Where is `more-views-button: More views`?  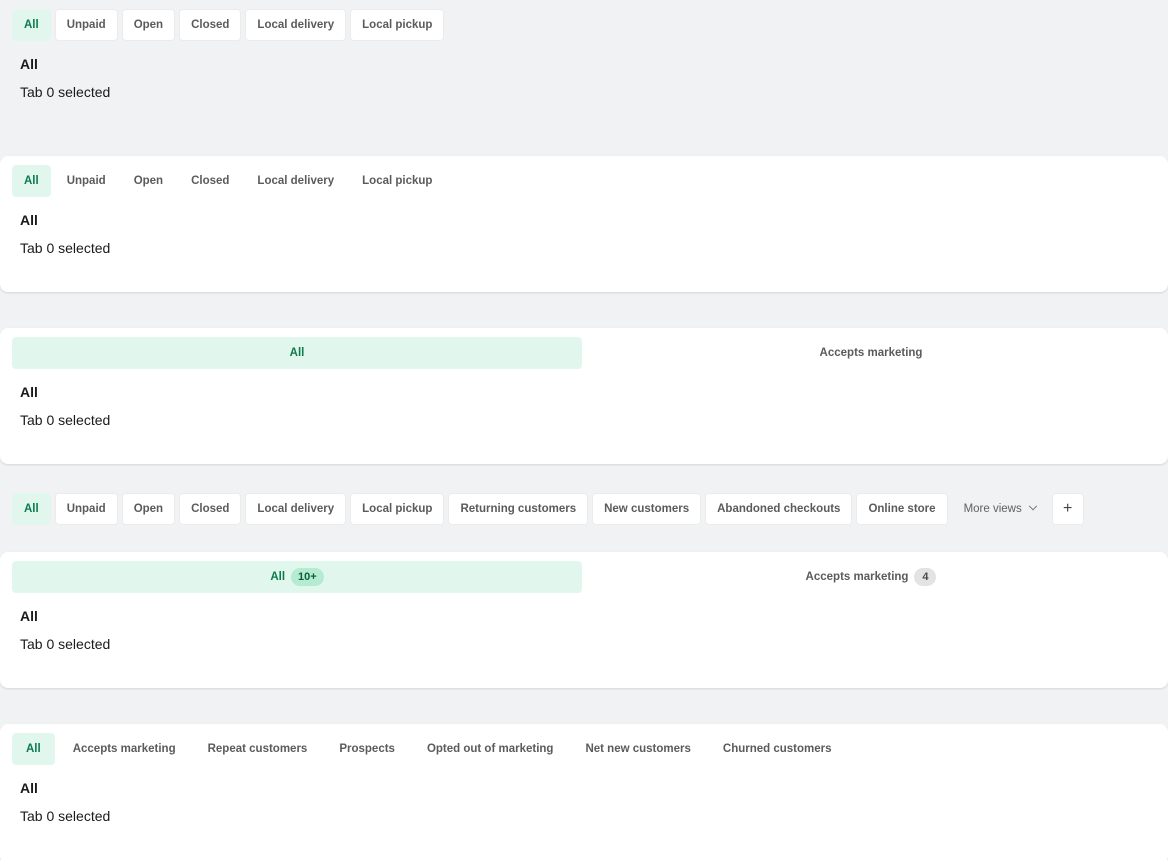 more-views-button: More views is located at coordinates (1000, 509).